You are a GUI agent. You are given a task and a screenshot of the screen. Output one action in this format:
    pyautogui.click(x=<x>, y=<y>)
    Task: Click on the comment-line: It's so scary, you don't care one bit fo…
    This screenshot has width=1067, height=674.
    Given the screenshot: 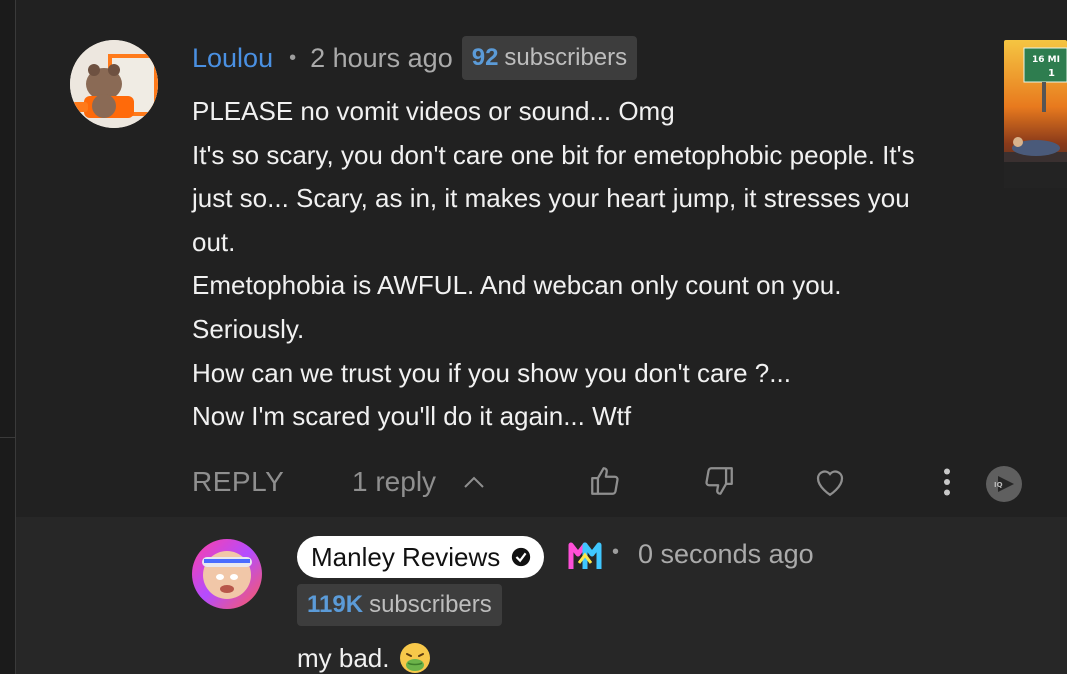 What is the action you would take?
    pyautogui.click(x=553, y=154)
    